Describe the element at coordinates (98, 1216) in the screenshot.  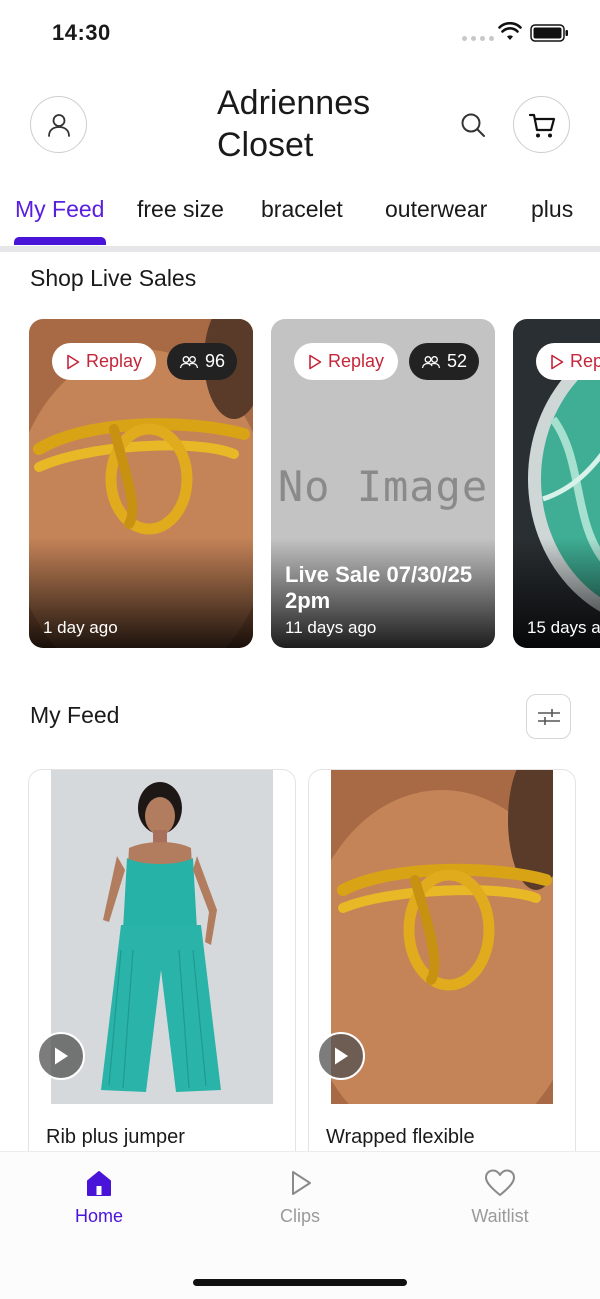
I see `nav-home-label: Home` at that location.